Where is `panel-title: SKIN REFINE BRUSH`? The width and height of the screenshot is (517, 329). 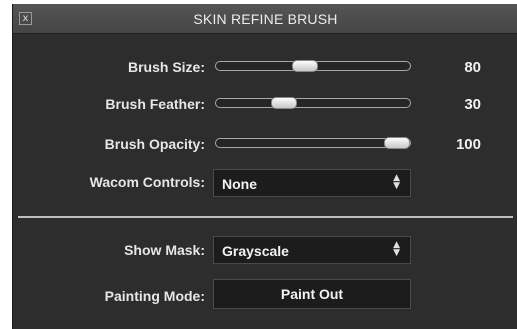 panel-title: SKIN REFINE BRUSH is located at coordinates (265, 19).